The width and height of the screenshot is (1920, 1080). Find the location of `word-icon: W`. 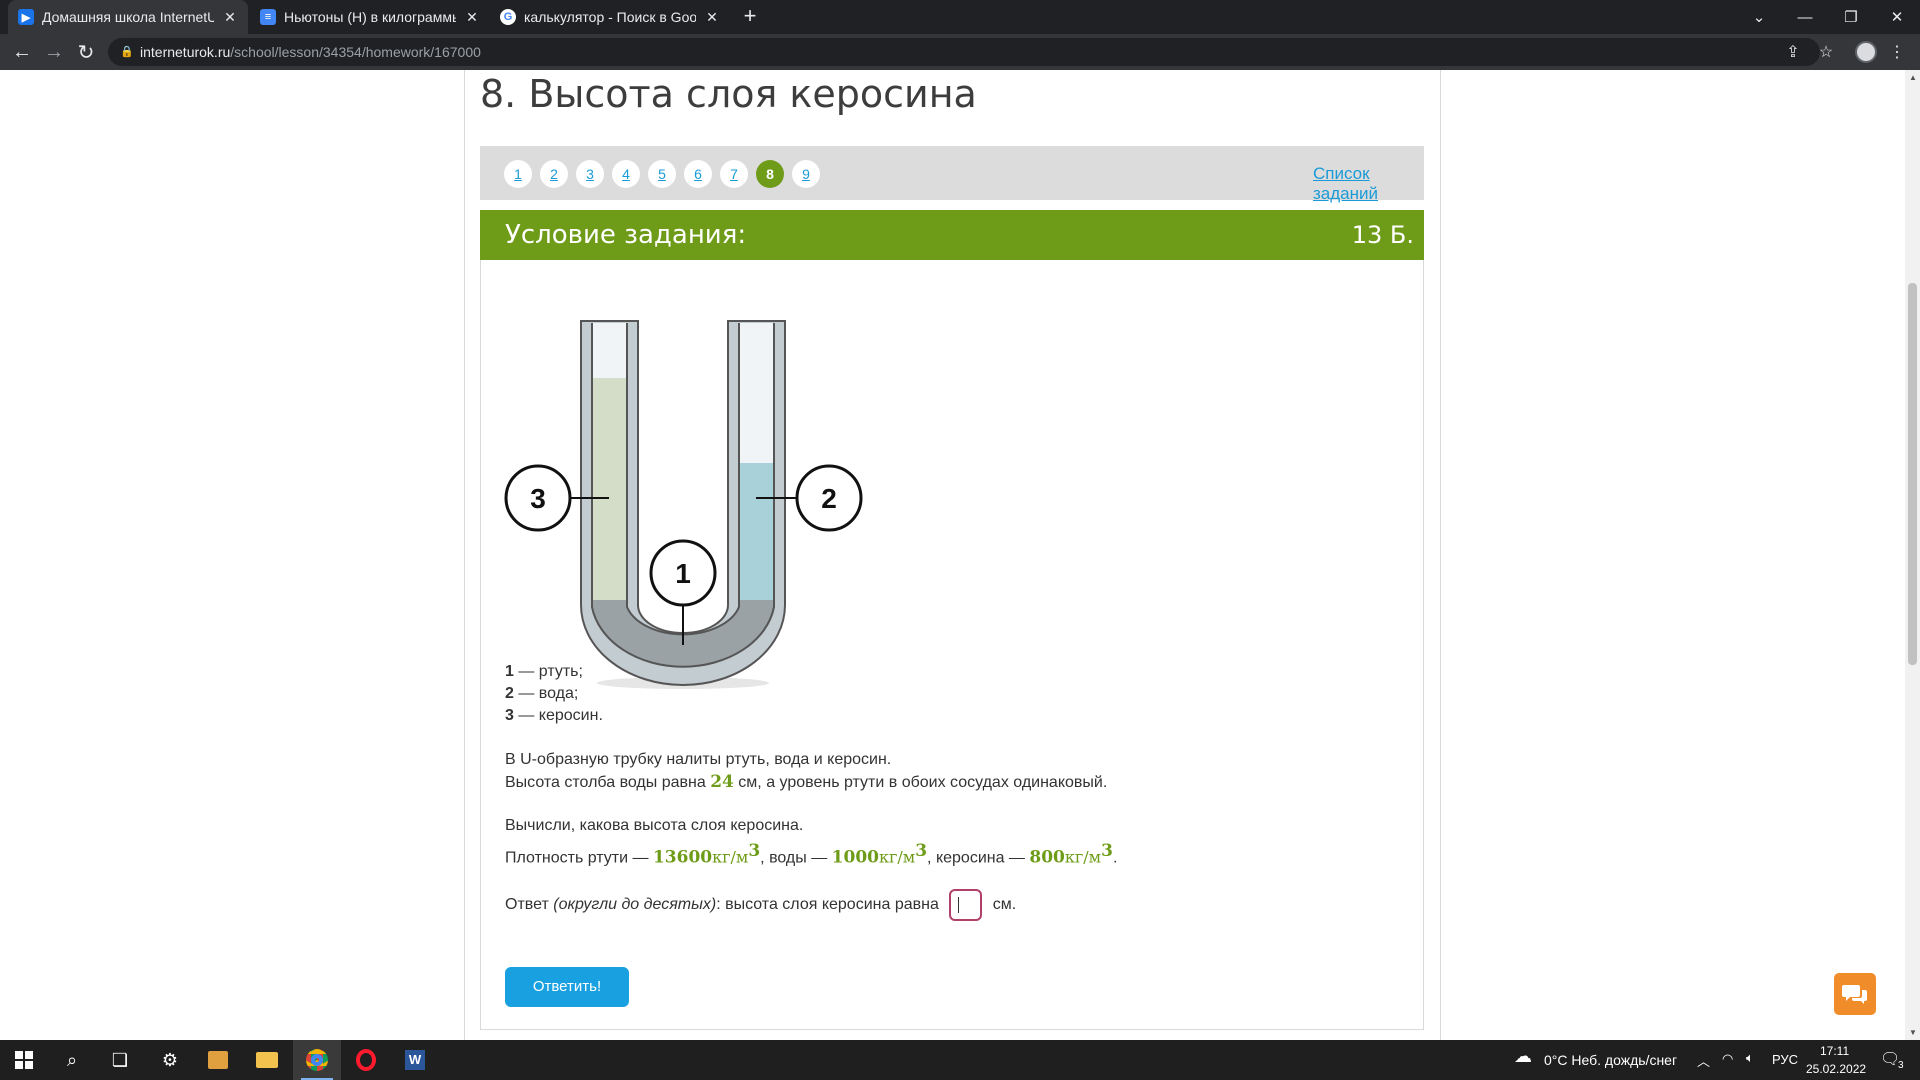

word-icon: W is located at coordinates (415, 1060).